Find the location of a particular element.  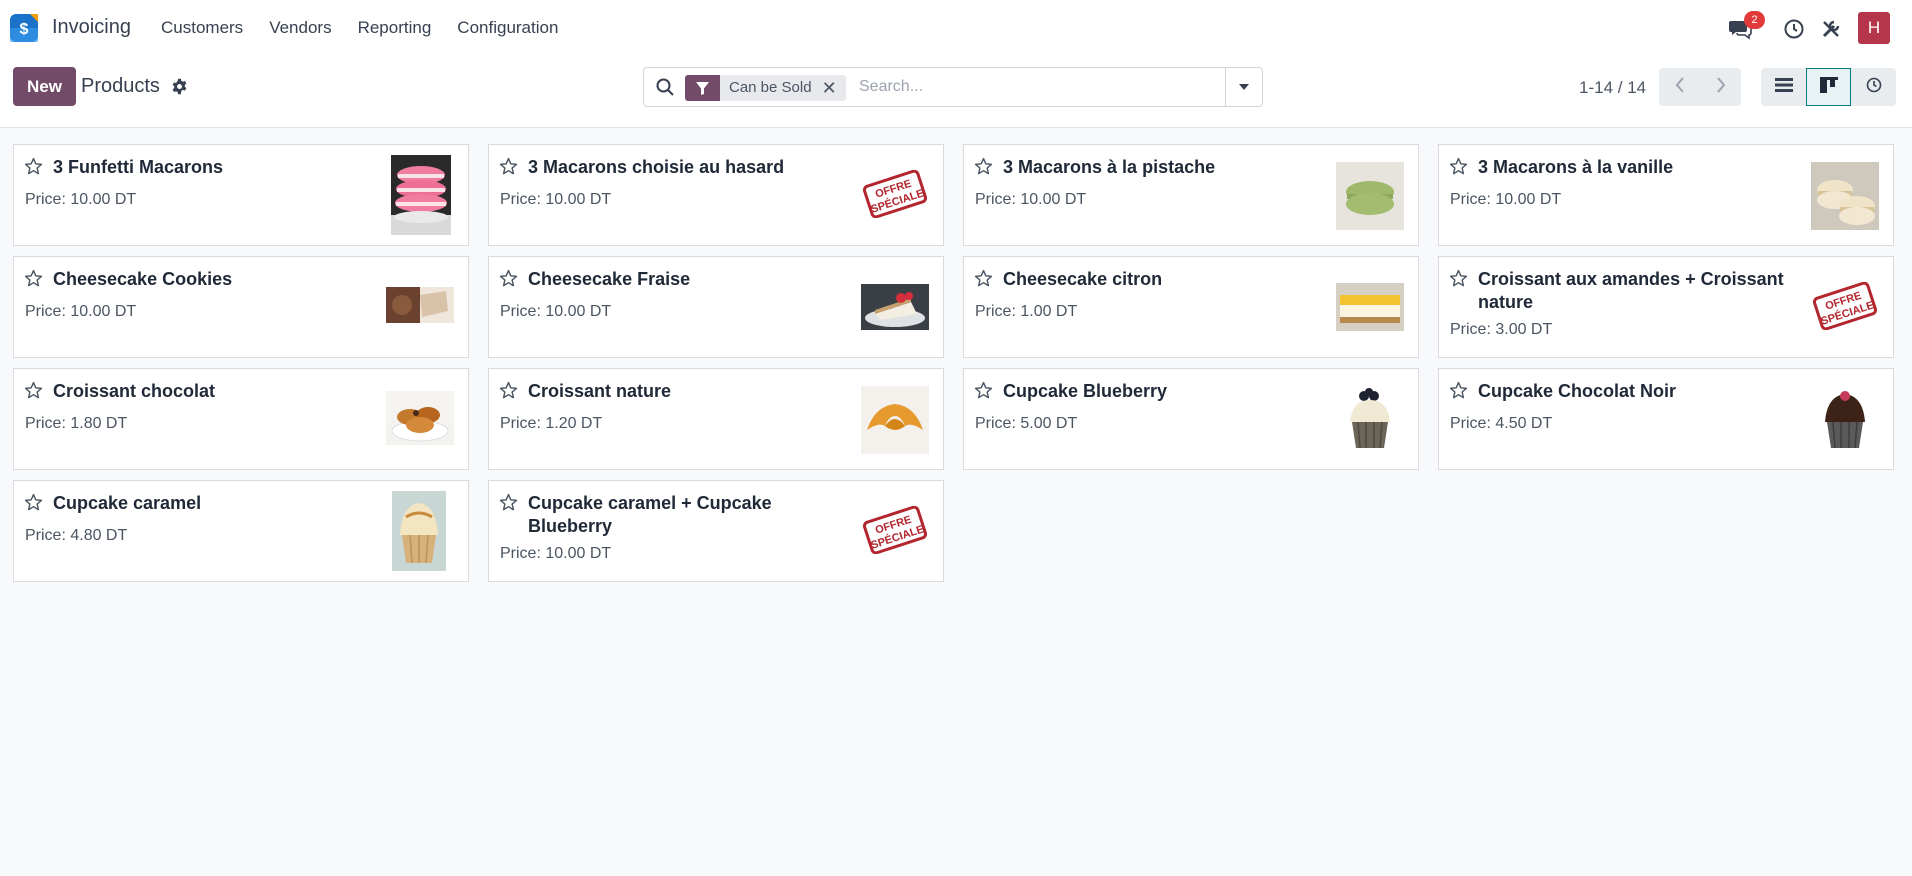

product-name: Cheesecake citron is located at coordinates (1083, 279).